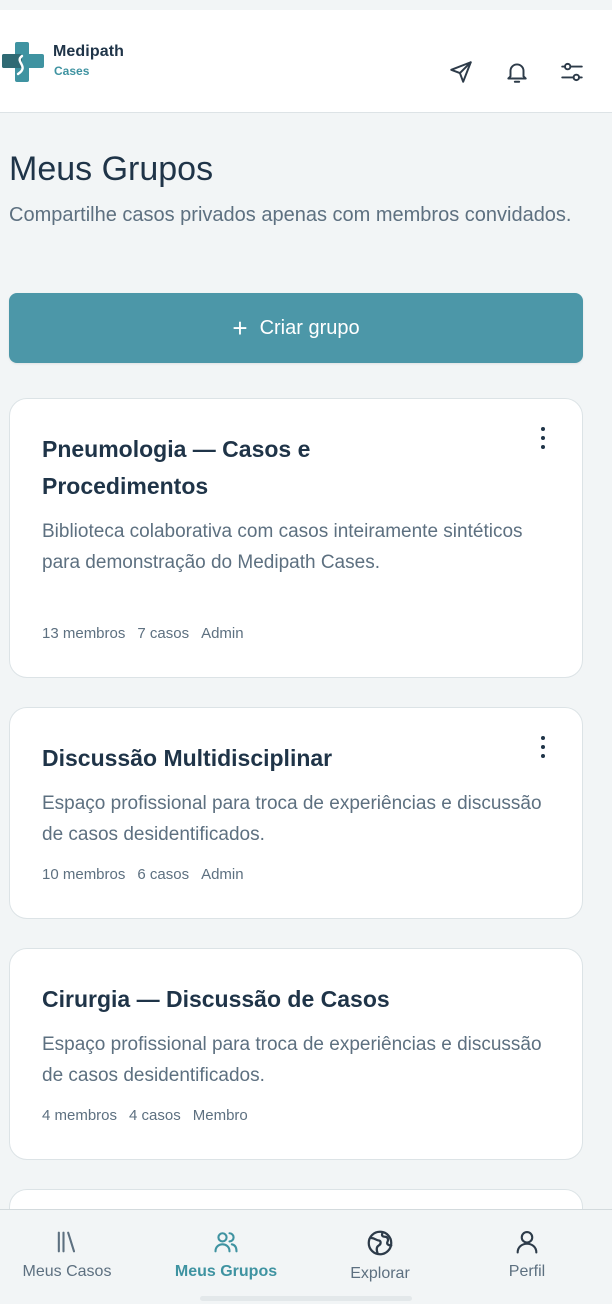 The height and width of the screenshot is (1304, 612). I want to click on case-count: 6 casos, so click(163, 874).